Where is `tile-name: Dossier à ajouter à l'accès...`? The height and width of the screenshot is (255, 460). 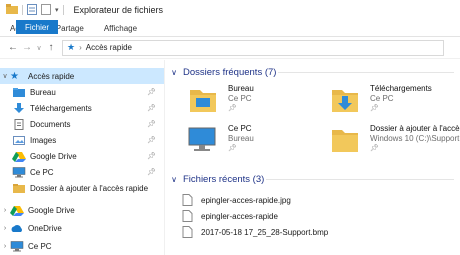
tile-name: Dossier à ajouter à l'accès... is located at coordinates (415, 128).